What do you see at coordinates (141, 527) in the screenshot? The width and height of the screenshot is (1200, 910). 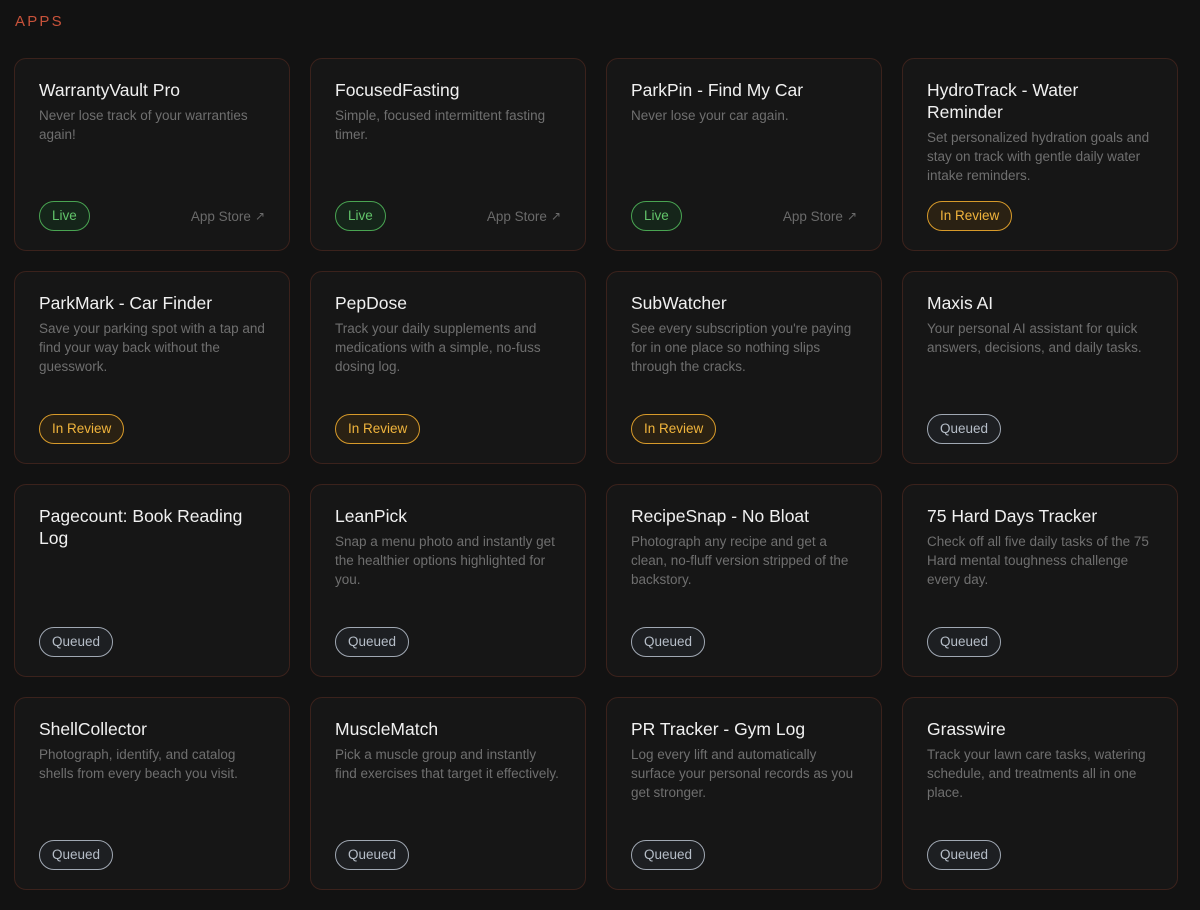 I see `app-title: Pagecount: Book Reading Log` at bounding box center [141, 527].